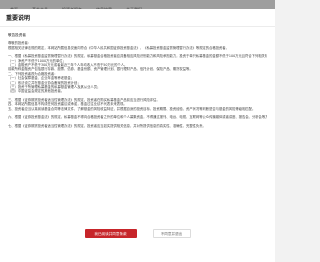 The height and width of the screenshot is (262, 320). What do you see at coordinates (171, 233) in the screenshot?
I see `decline-button: 不同意并退出` at bounding box center [171, 233].